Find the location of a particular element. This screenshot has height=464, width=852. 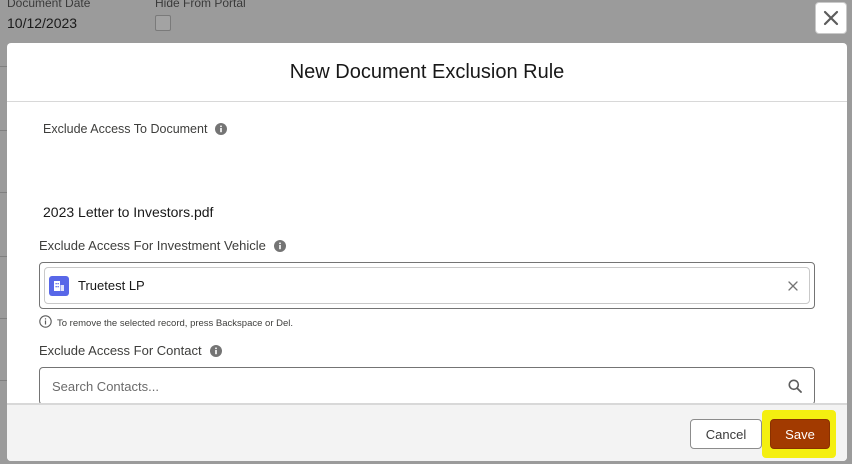

vehicle-lookup-field: Truetest LP is located at coordinates (427, 285).